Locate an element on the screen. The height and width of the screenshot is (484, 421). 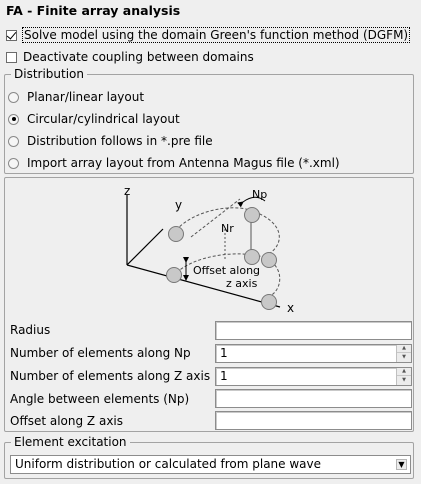
elements-np-value: 1 is located at coordinates (224, 353).